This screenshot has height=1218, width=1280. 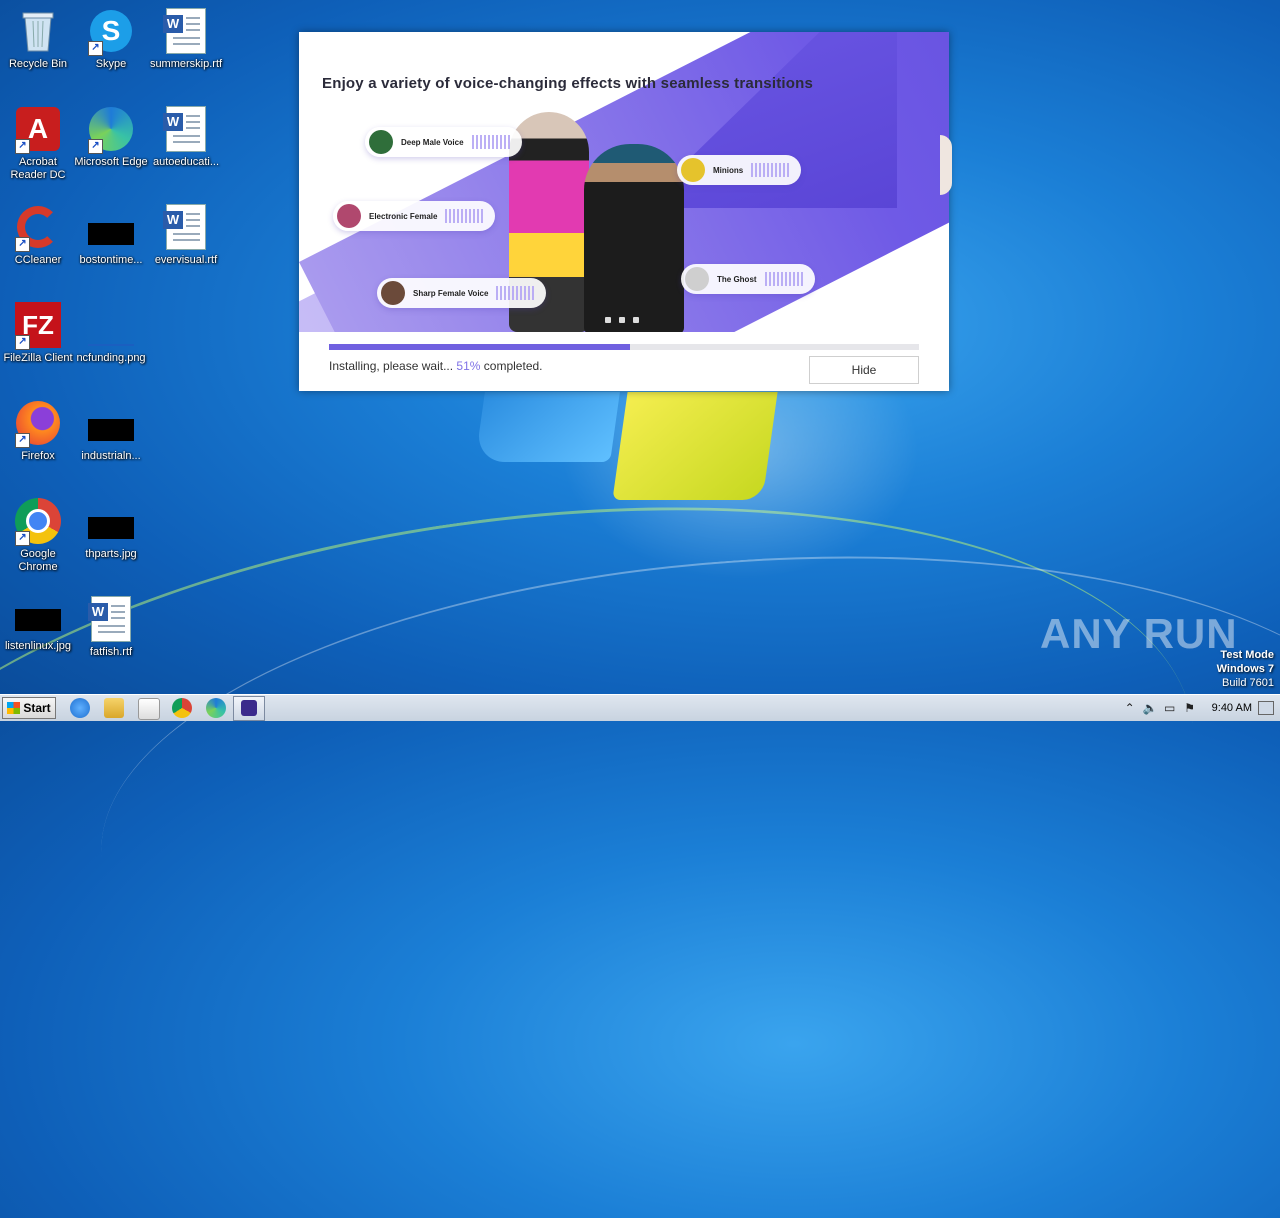 What do you see at coordinates (1200, 708) in the screenshot?
I see `system-tray: ⌃ 🔈 ▭ ⚑ 9:40 AM` at bounding box center [1200, 708].